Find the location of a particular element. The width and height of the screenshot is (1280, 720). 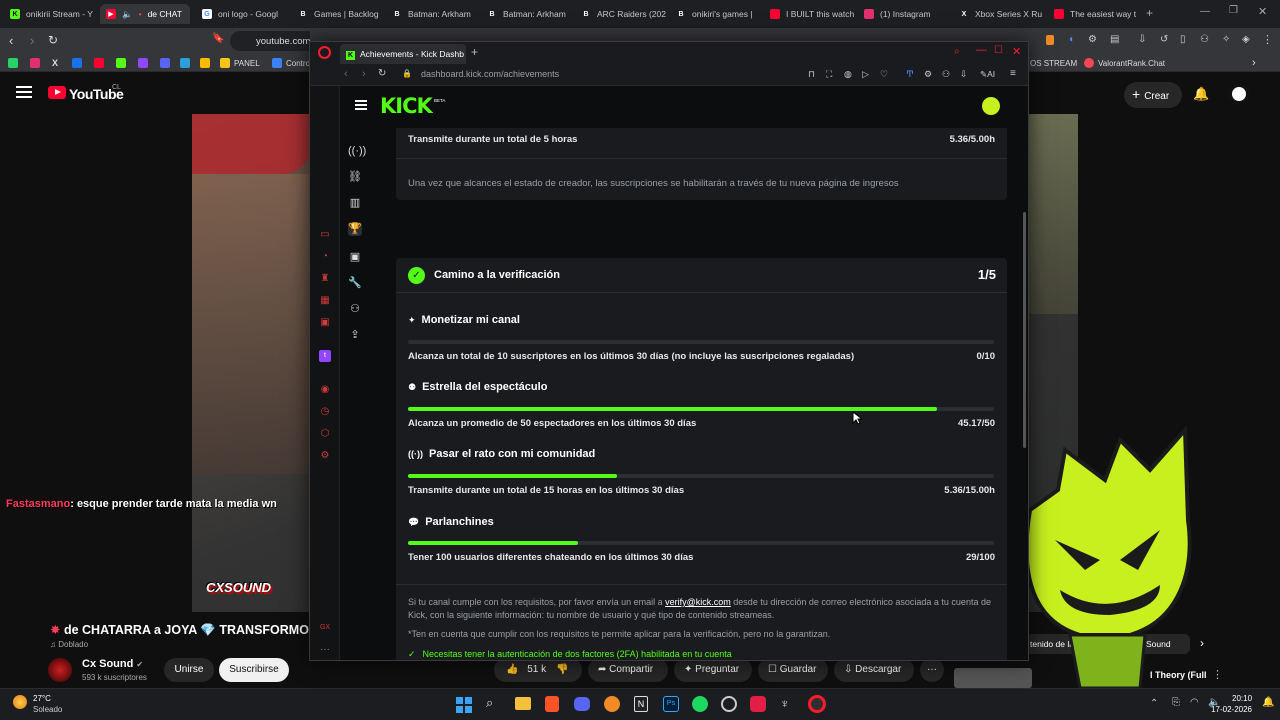

join-button: Unirse is located at coordinates (189, 670).